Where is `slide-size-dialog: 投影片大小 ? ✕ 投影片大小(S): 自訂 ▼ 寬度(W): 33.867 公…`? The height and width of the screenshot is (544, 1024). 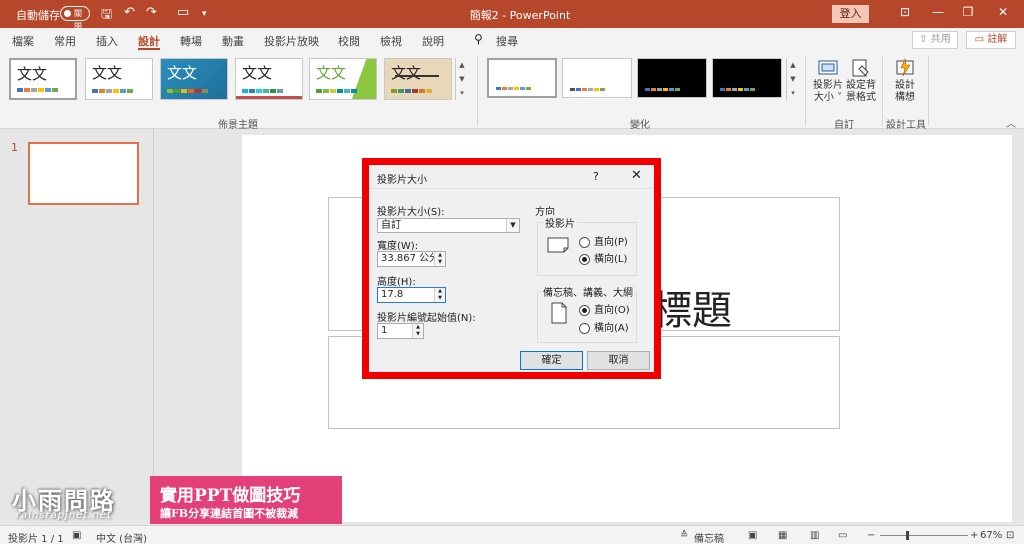 slide-size-dialog: 投影片大小 ? ✕ 投影片大小(S): 自訂 ▼ 寬度(W): 33.867 公… is located at coordinates (511, 268).